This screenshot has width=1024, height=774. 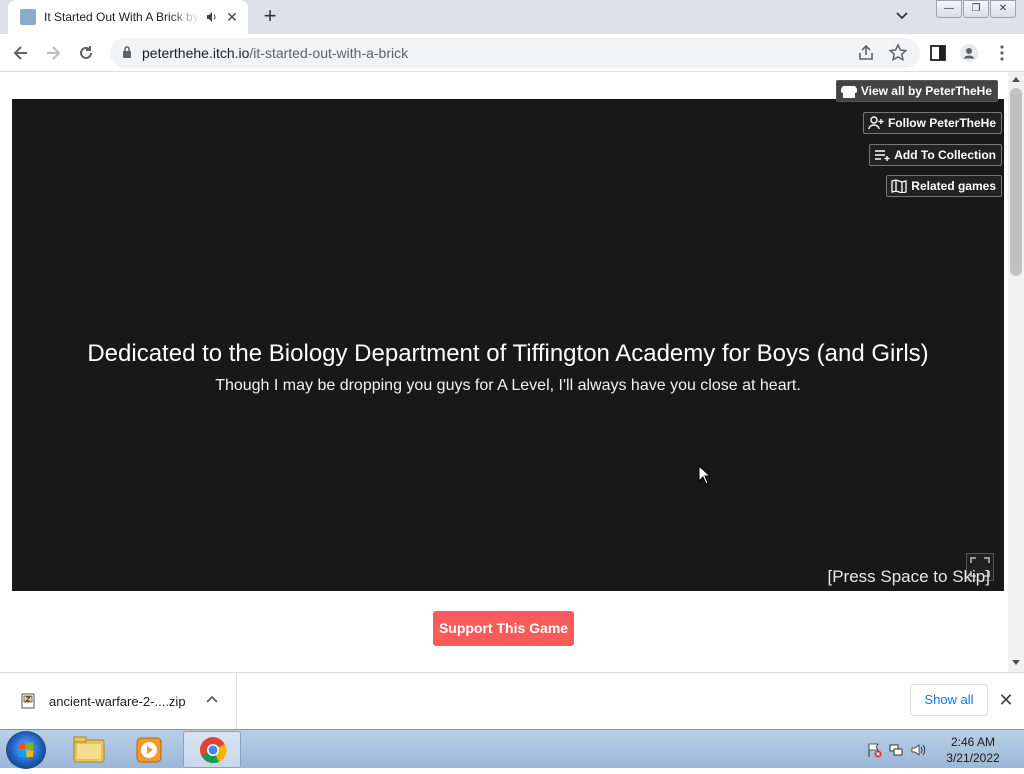 I want to click on download-item: ancient-warfare-2-....zip, so click(x=118, y=701).